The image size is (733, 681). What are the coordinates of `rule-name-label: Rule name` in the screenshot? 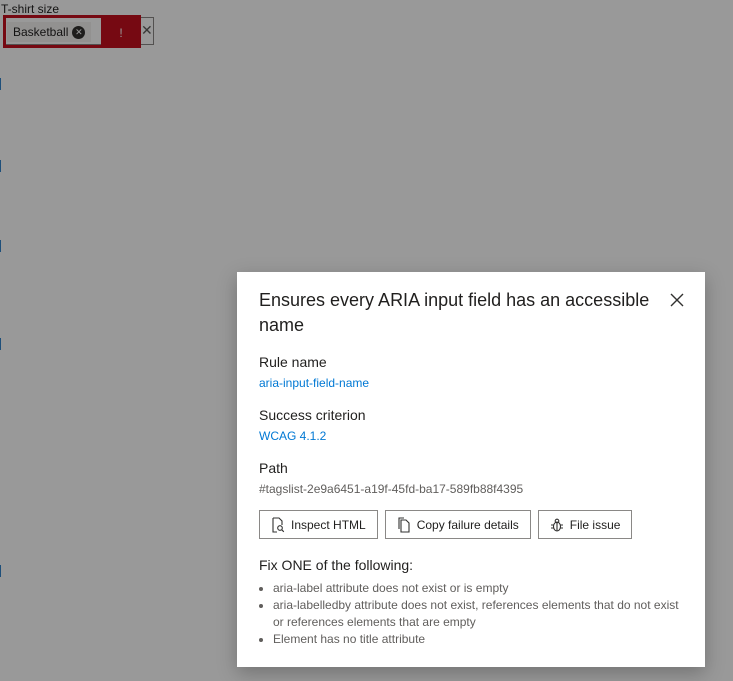 It's located at (293, 362).